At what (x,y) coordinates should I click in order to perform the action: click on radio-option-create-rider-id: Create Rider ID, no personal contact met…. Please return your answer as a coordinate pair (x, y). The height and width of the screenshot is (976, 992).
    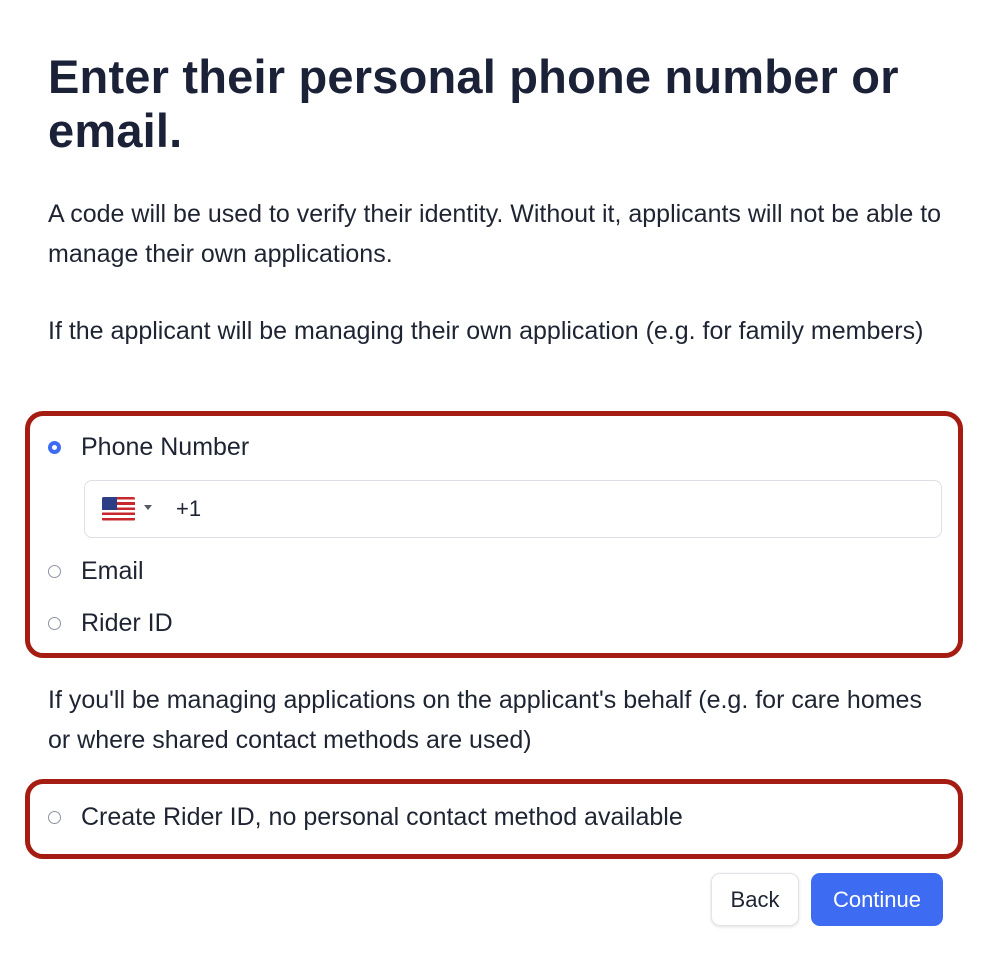
    Looking at the image, I should click on (365, 817).